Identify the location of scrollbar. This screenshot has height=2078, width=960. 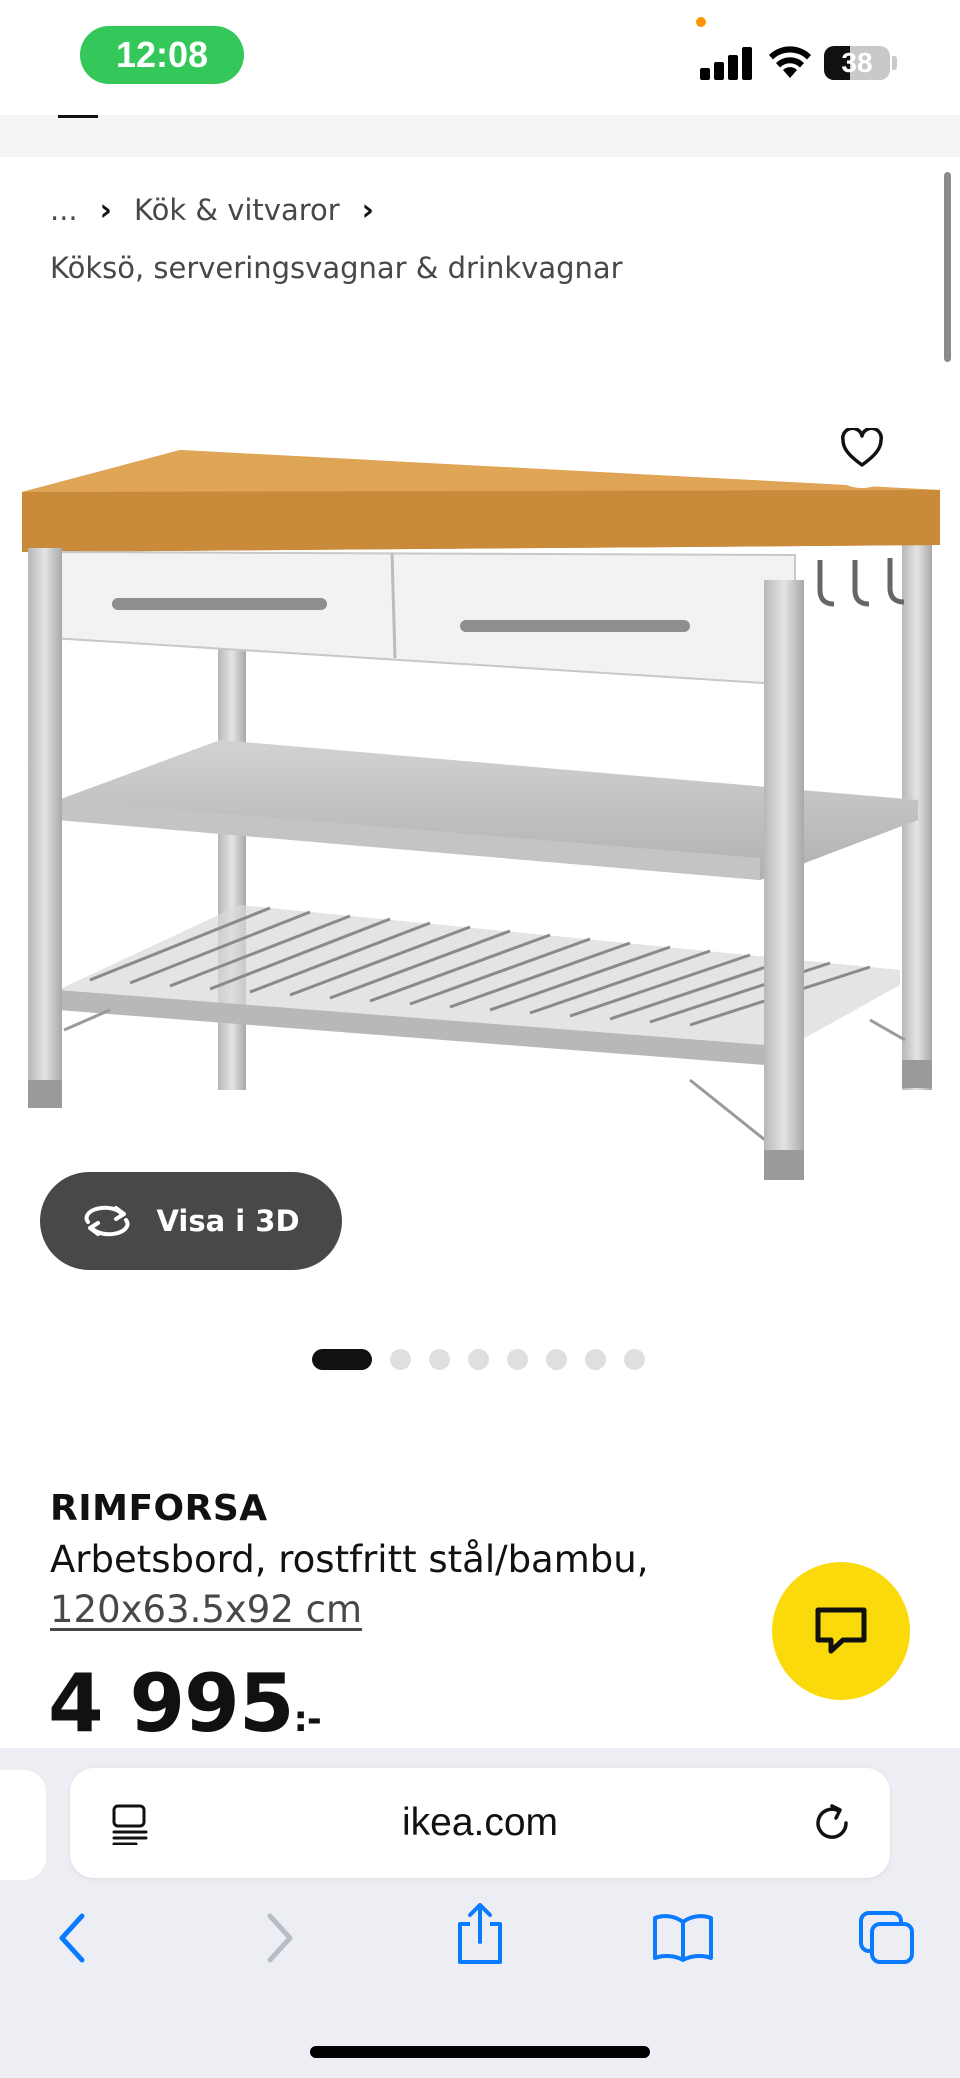
(947, 267).